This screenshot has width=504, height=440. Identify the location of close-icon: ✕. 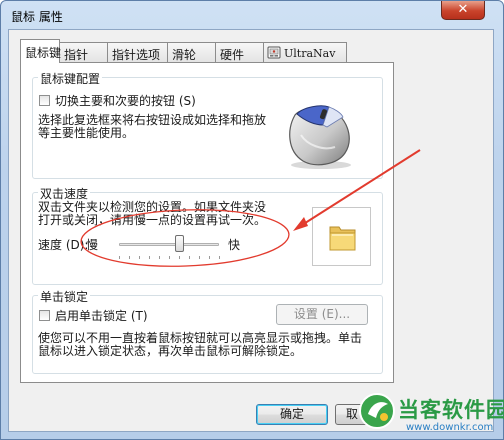
(463, 9).